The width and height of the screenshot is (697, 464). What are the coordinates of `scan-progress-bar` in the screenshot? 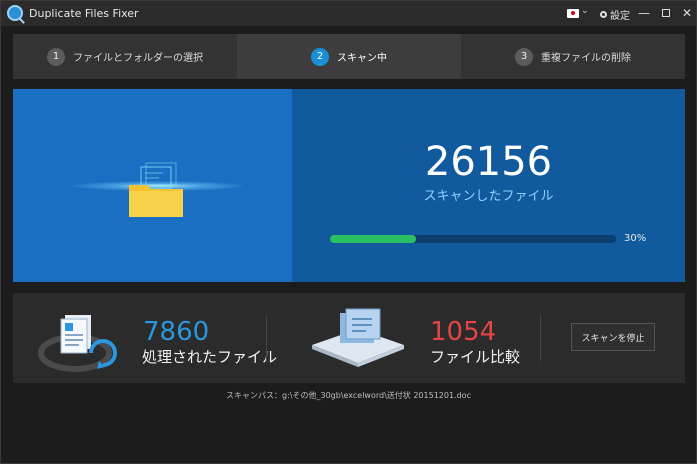 It's located at (473, 239).